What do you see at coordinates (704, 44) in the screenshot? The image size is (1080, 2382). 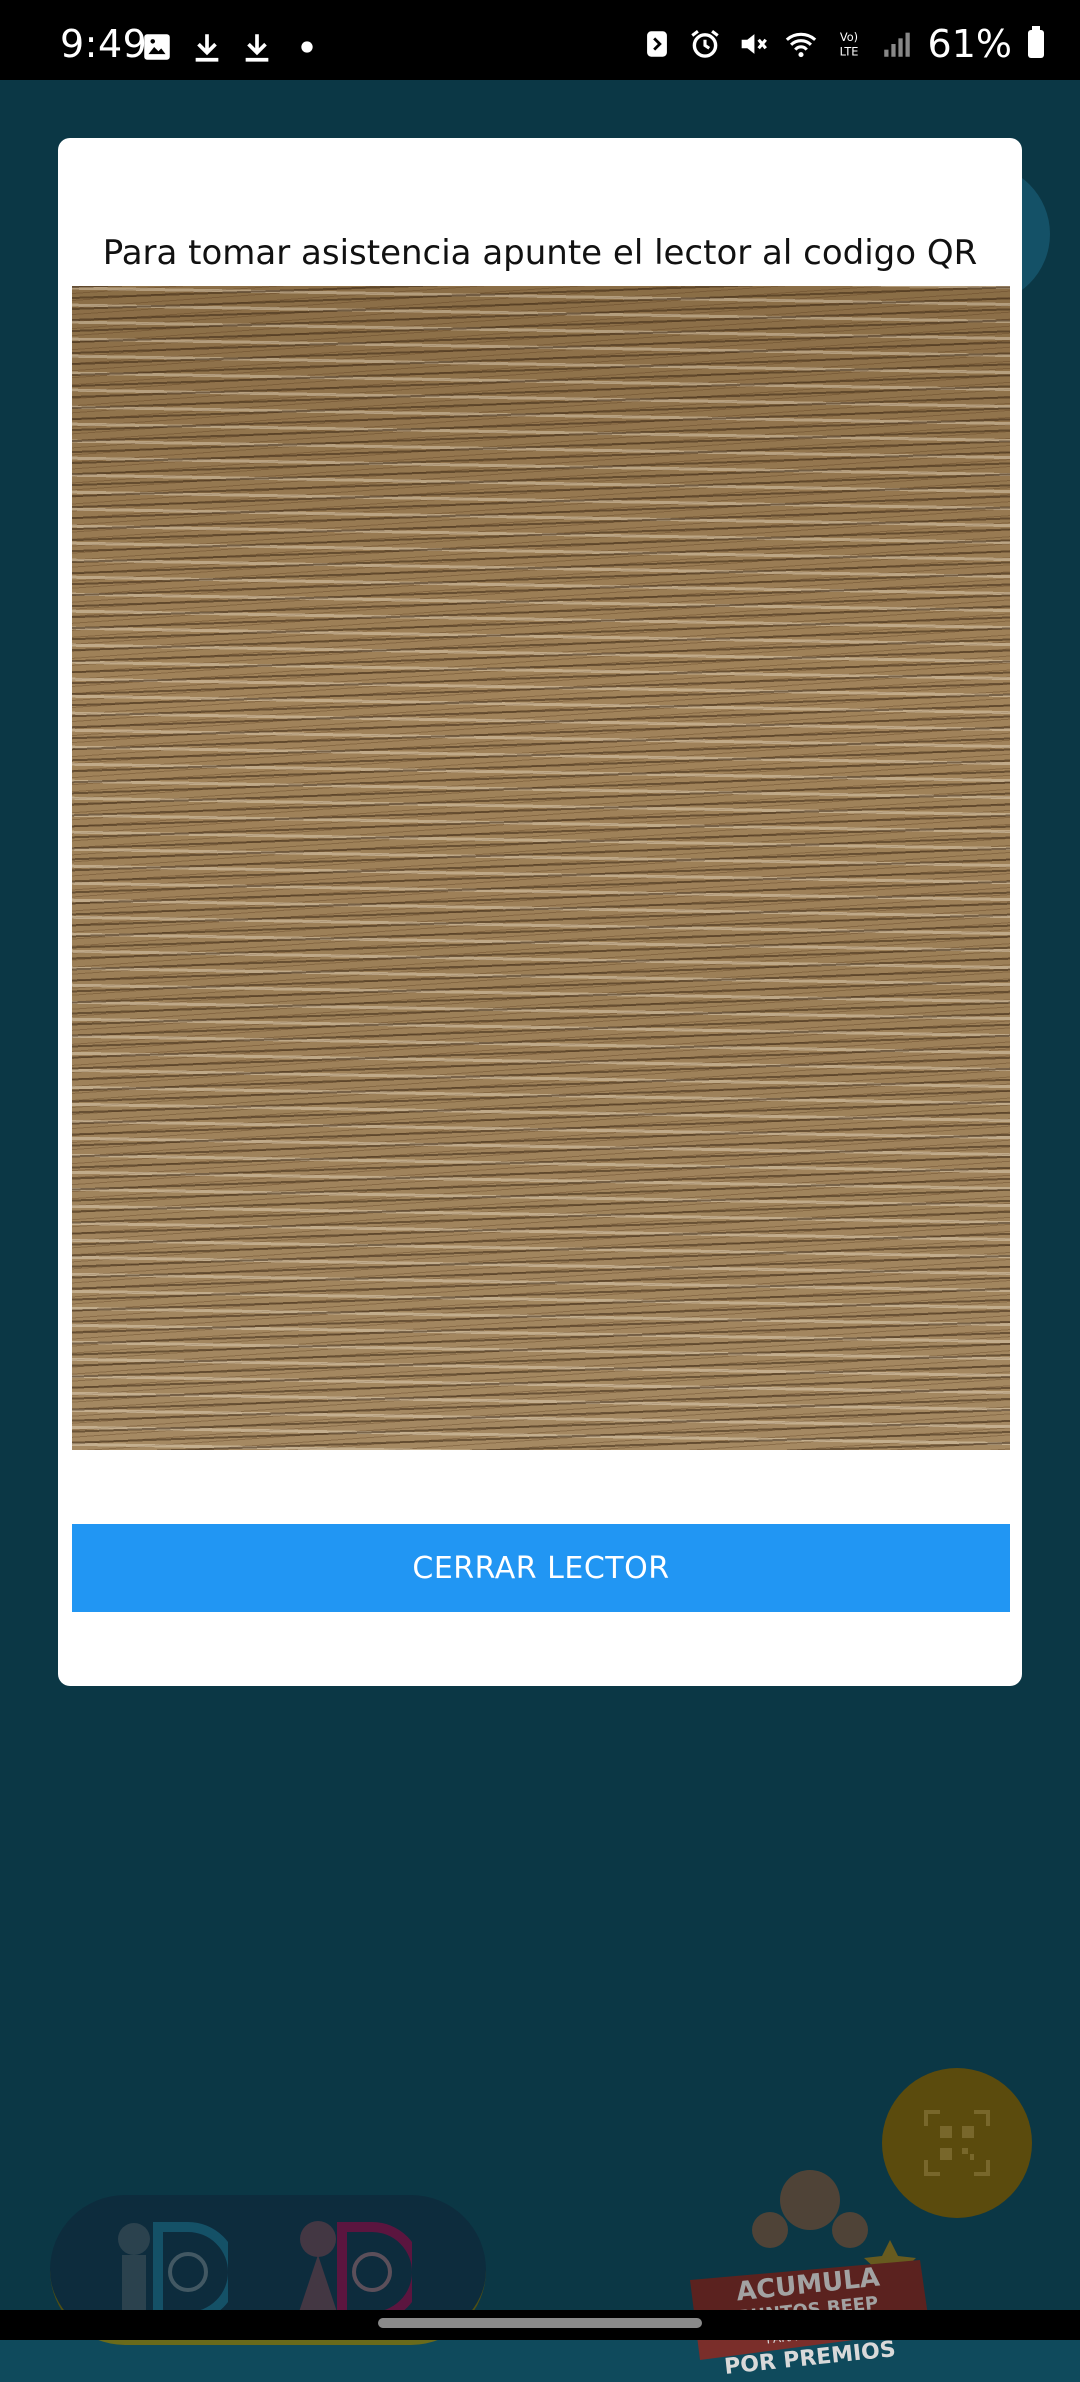 I see `alarm-icon` at bounding box center [704, 44].